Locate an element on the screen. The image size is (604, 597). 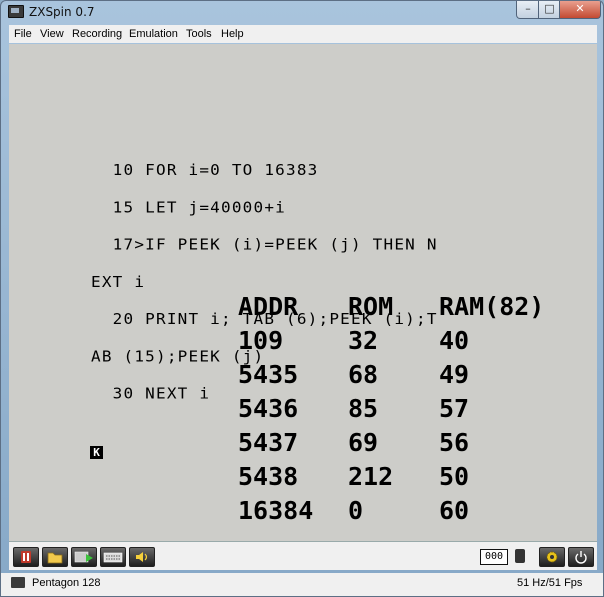
table-cell: 5437 is located at coordinates (268, 442).